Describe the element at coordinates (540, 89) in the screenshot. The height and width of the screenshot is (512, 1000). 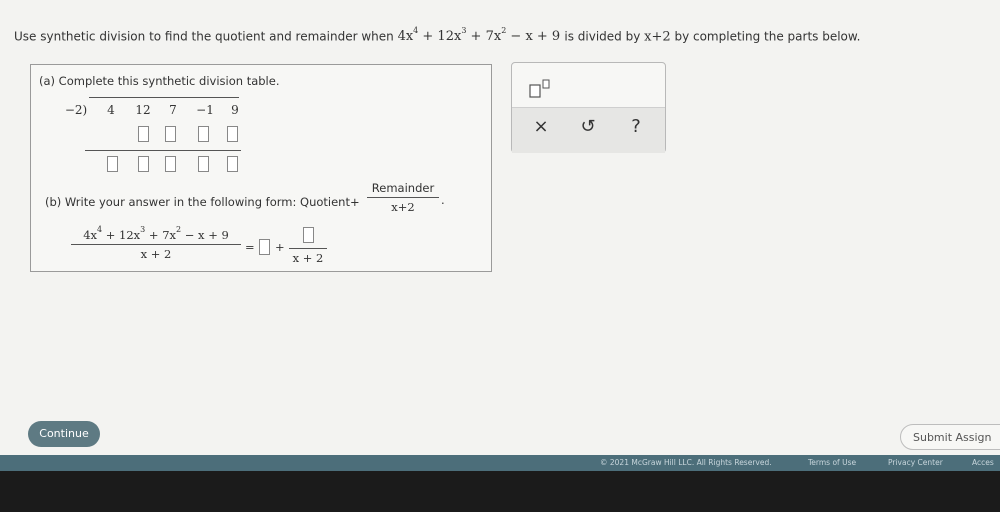
I see `exponent-template-icon` at that location.